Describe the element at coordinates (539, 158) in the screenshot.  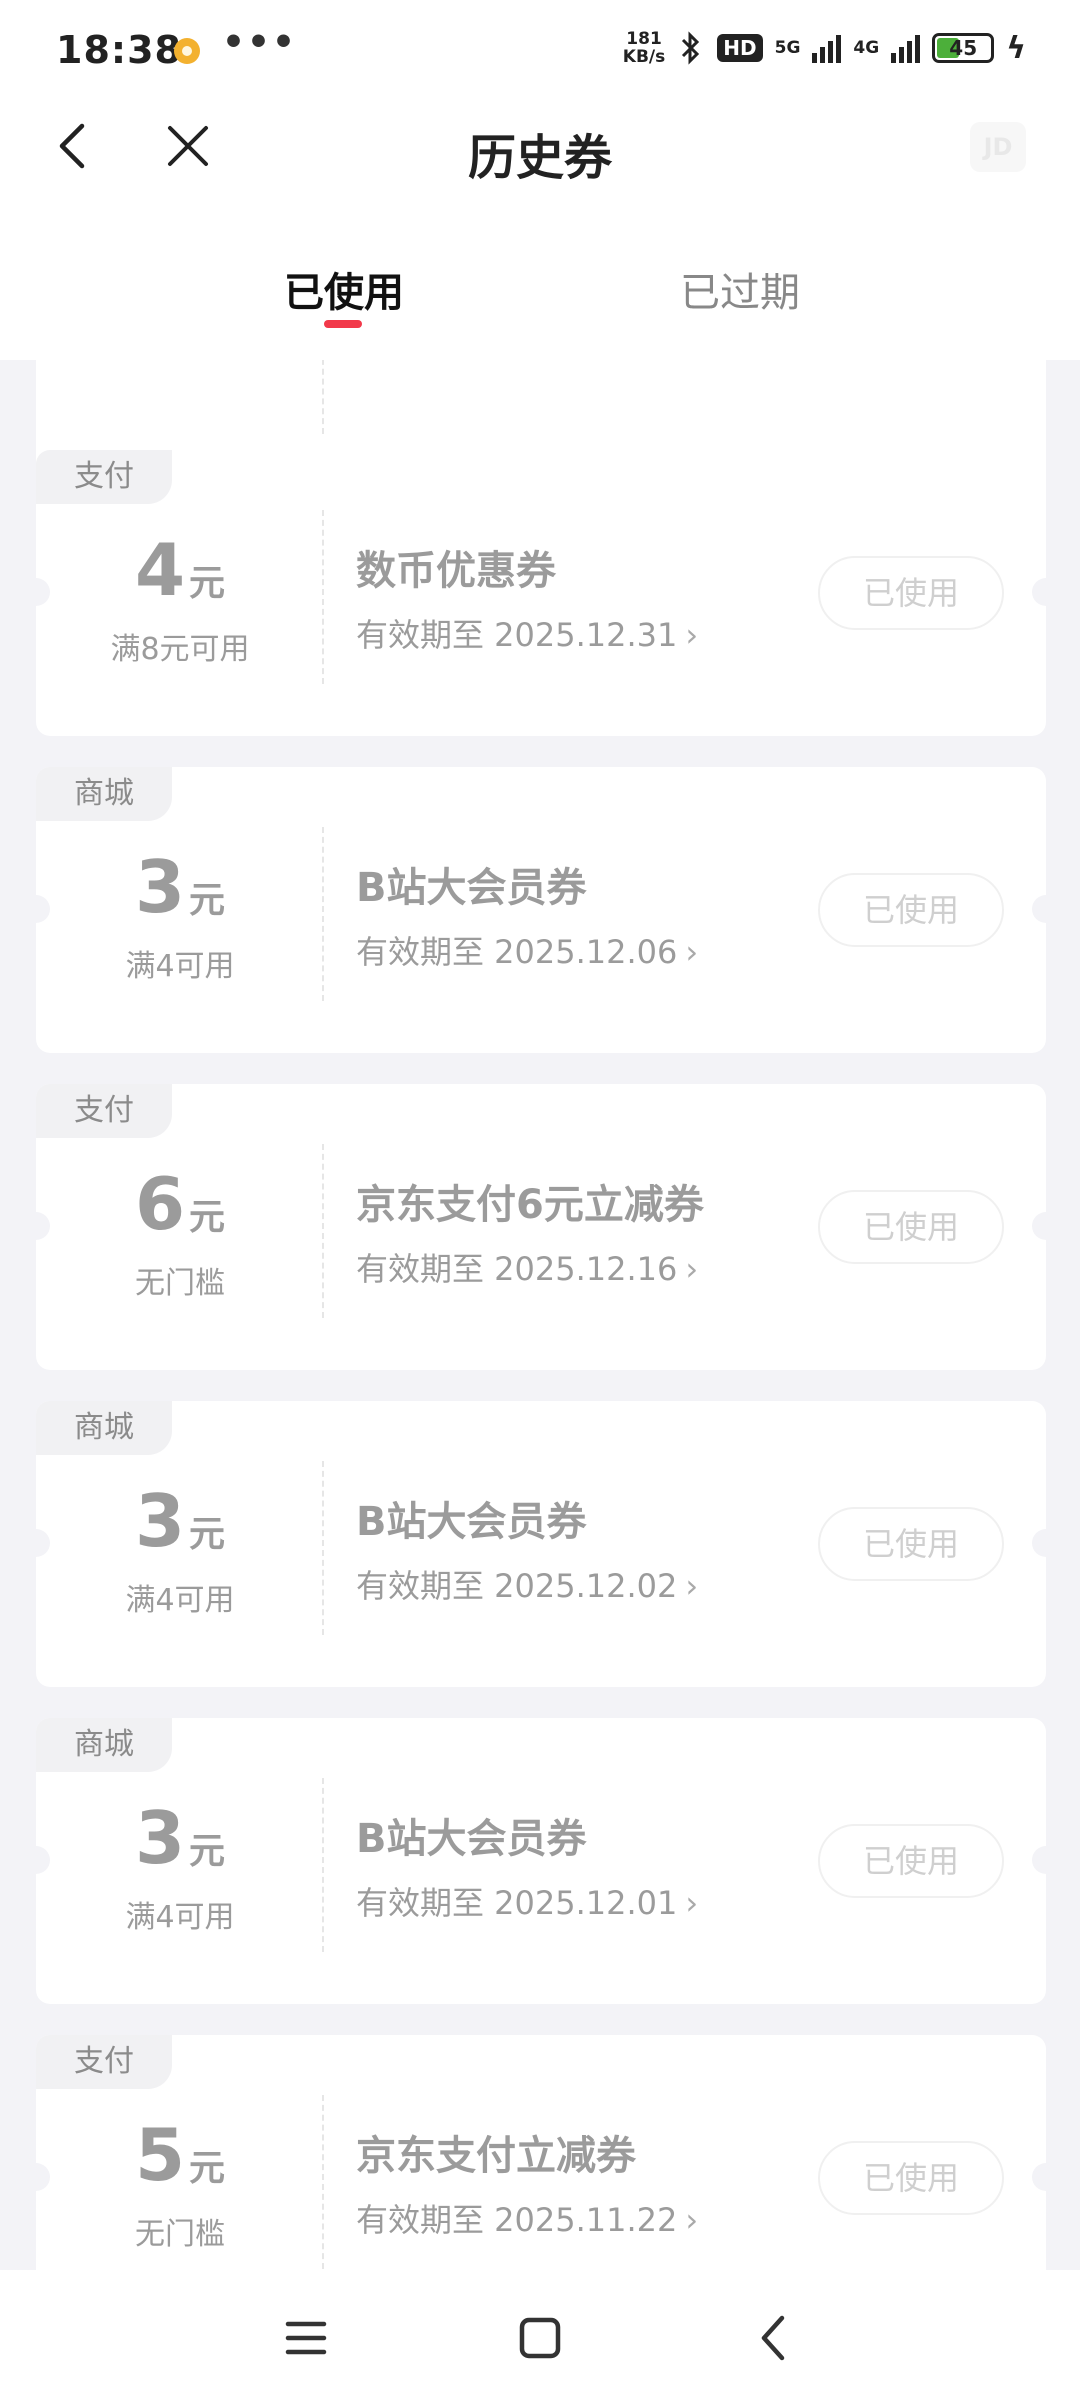
I see `page-title: 历史券` at that location.